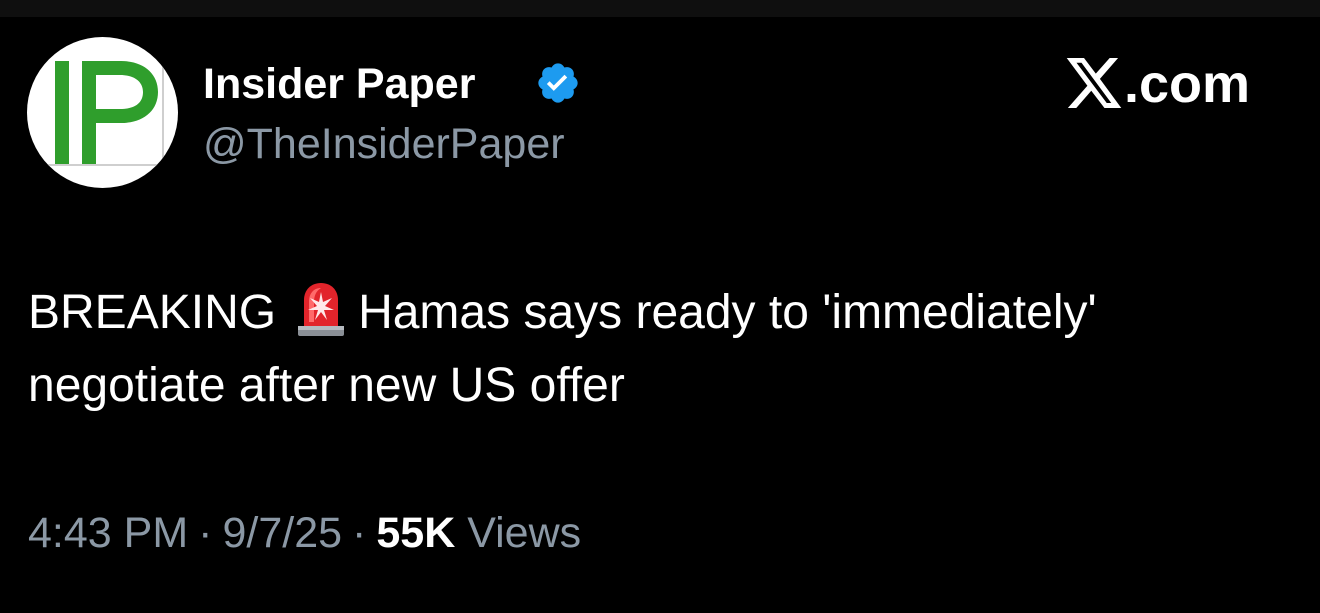  What do you see at coordinates (339, 84) in the screenshot?
I see `display-name: Insider Paper` at bounding box center [339, 84].